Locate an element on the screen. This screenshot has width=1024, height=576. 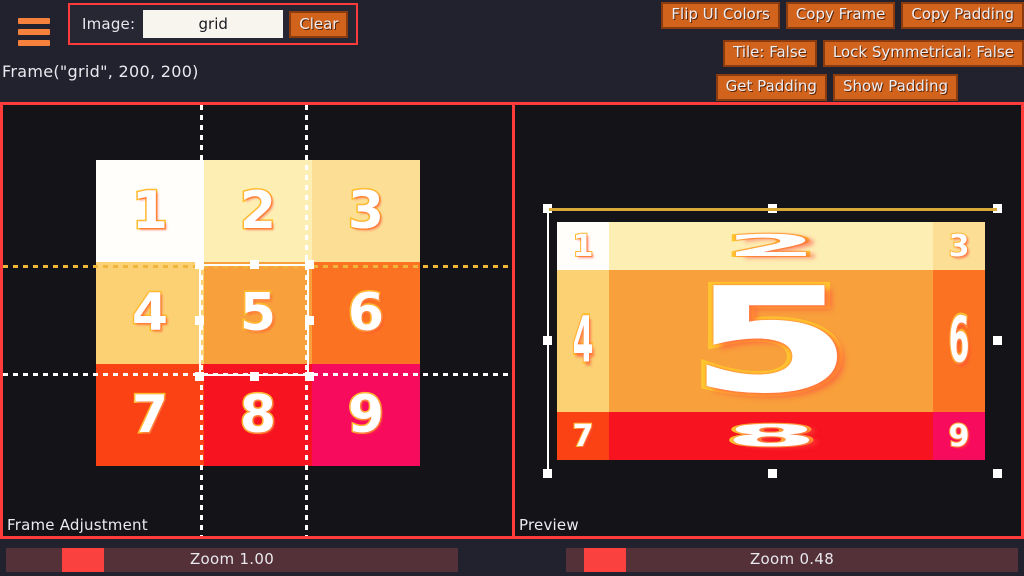
hamburger-menu-icon is located at coordinates (34, 32).